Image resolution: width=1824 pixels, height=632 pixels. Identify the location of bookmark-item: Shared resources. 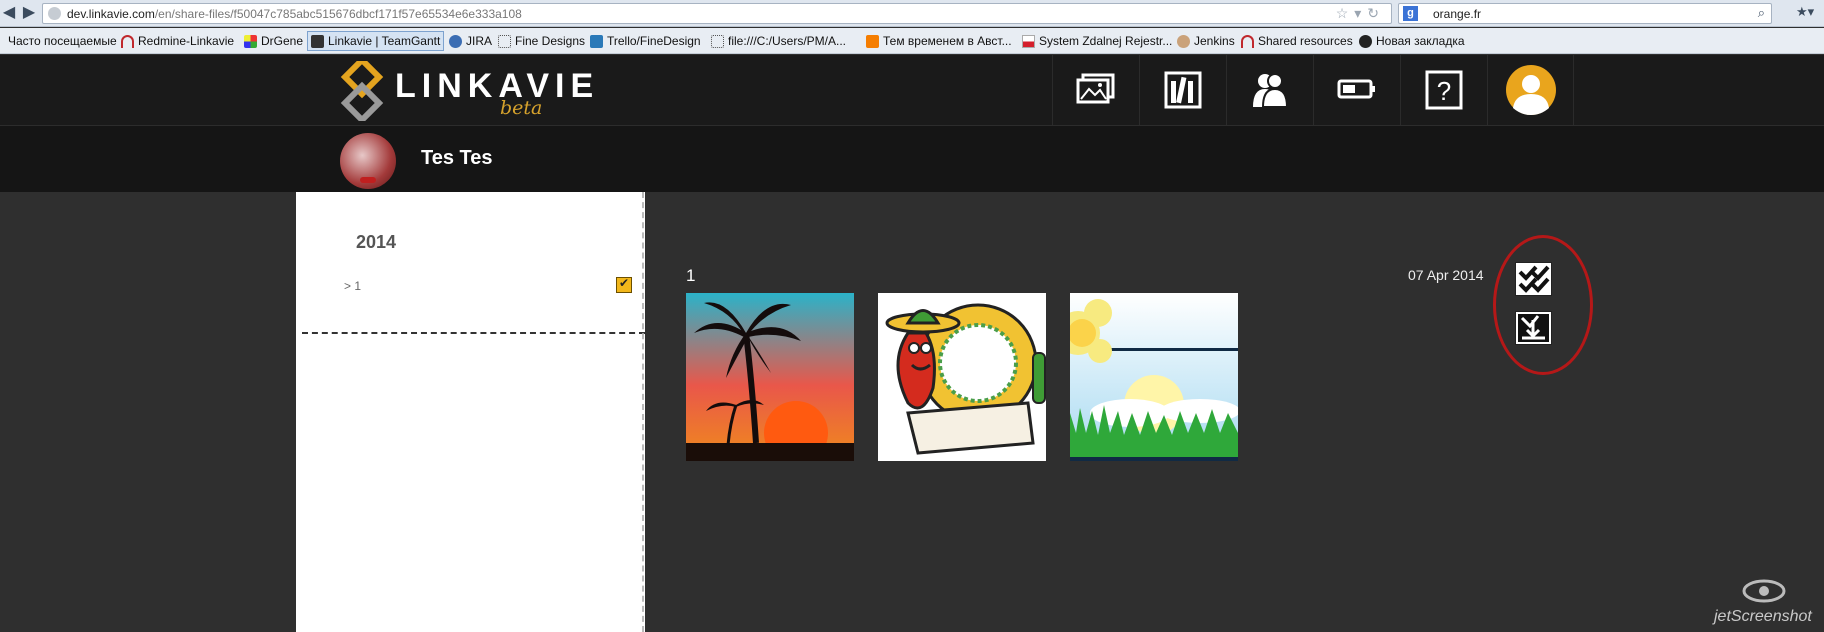
(1297, 41).